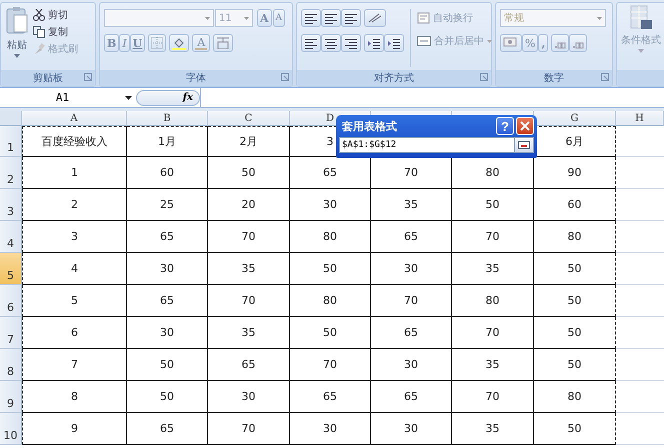 The height and width of the screenshot is (448, 664). What do you see at coordinates (74, 333) in the screenshot?
I see `table-cell: 6` at bounding box center [74, 333].